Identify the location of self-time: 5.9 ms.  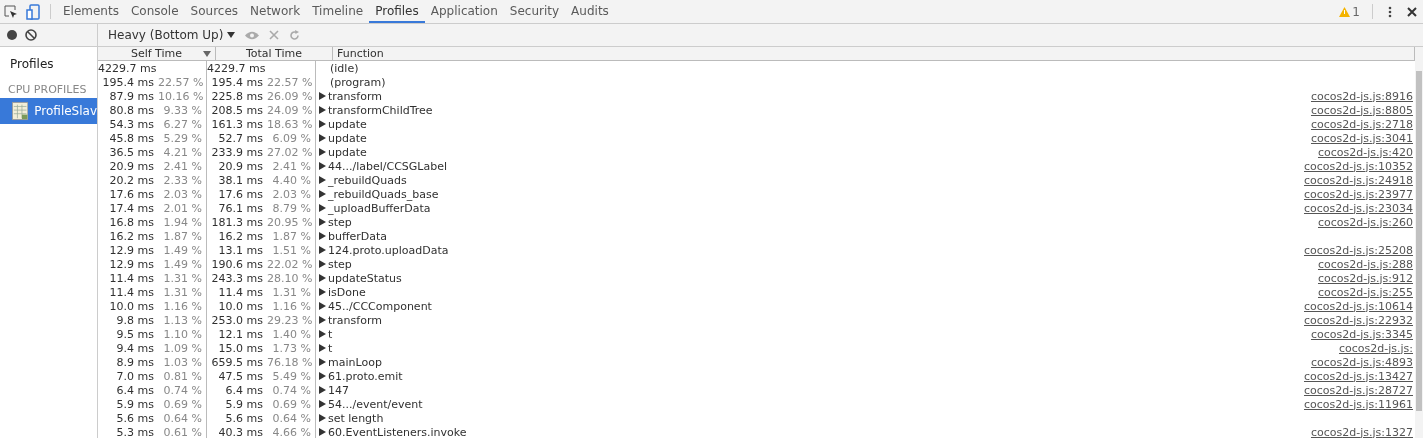
(135, 404).